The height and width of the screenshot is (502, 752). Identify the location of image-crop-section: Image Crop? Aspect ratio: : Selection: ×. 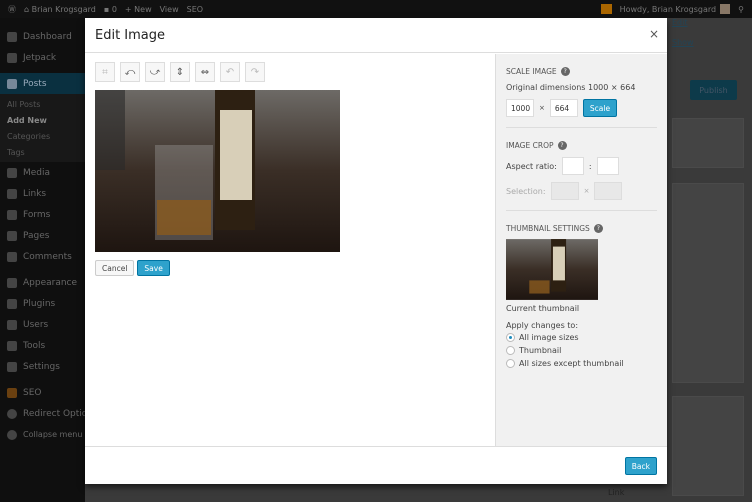
(581, 169).